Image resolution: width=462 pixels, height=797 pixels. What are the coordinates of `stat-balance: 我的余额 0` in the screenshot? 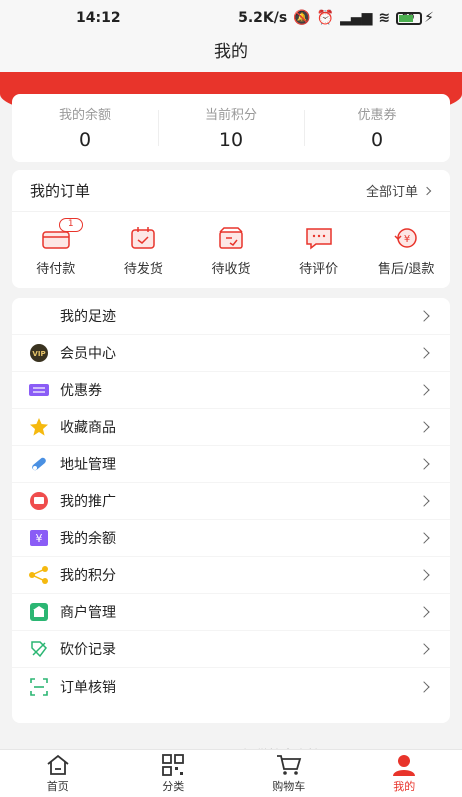 It's located at (85, 128).